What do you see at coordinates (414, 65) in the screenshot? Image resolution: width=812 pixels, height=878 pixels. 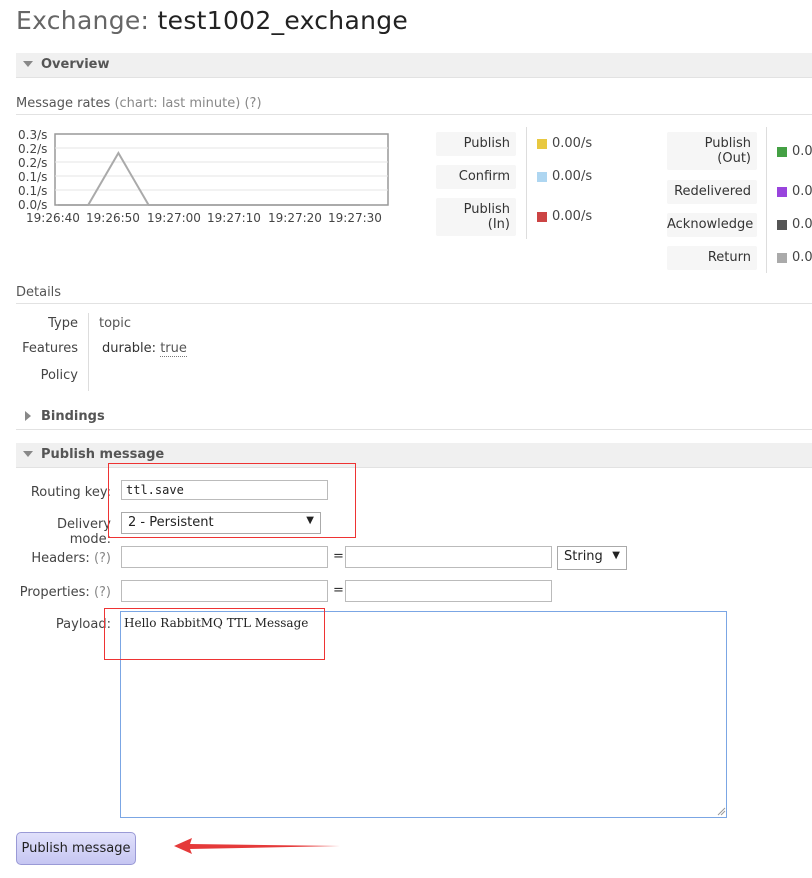 I see `overview-section-header: Overview` at bounding box center [414, 65].